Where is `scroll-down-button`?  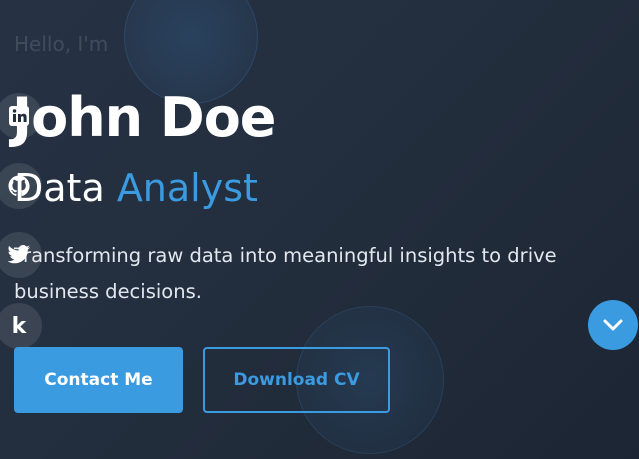 scroll-down-button is located at coordinates (613, 325).